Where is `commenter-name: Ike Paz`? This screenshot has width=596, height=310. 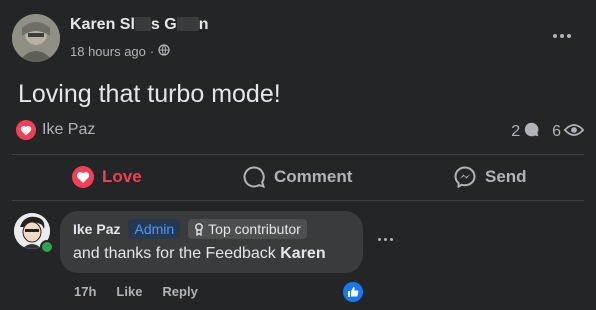
commenter-name: Ike Paz is located at coordinates (96, 229).